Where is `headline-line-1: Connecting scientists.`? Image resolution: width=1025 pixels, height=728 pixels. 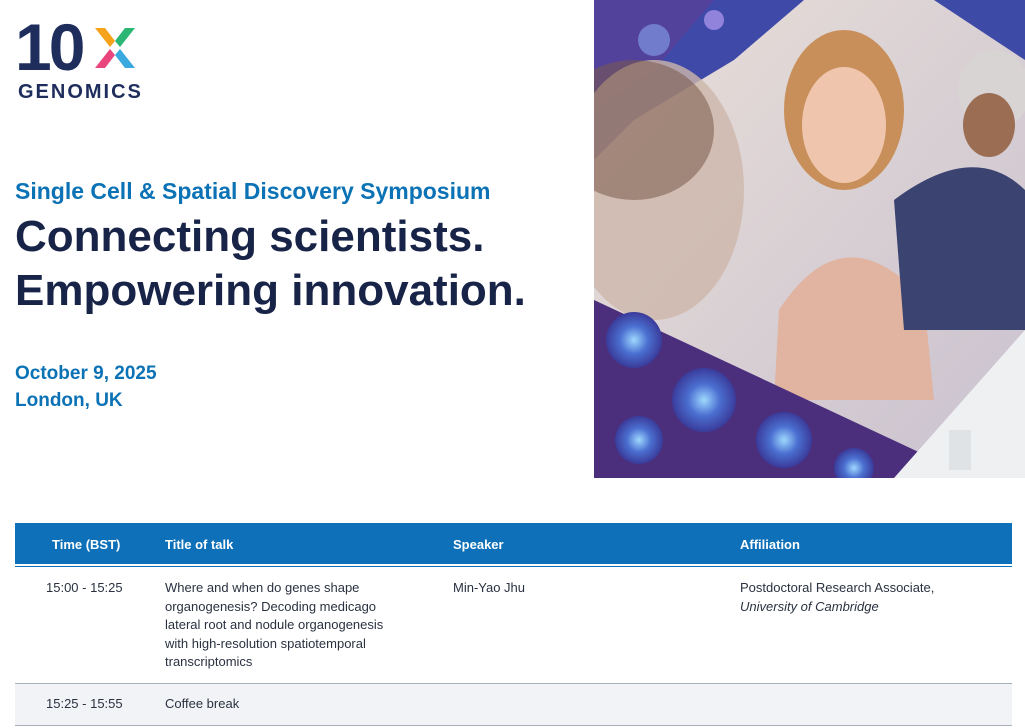
headline-line-1: Connecting scientists. is located at coordinates (250, 236).